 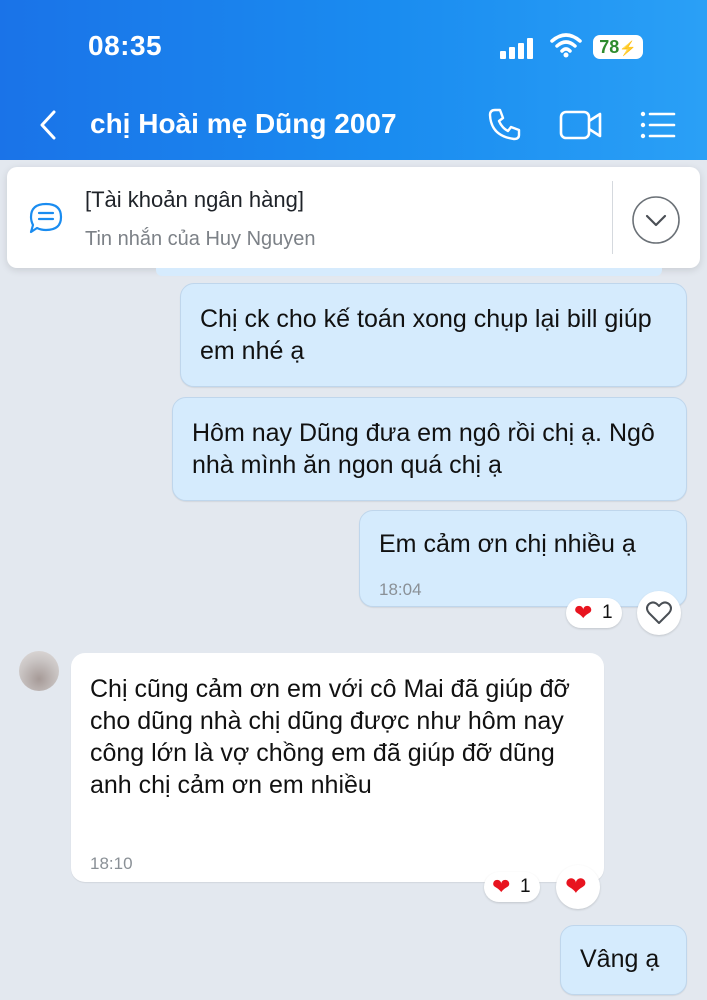 What do you see at coordinates (125, 45) in the screenshot?
I see `status-time: 08:35` at bounding box center [125, 45].